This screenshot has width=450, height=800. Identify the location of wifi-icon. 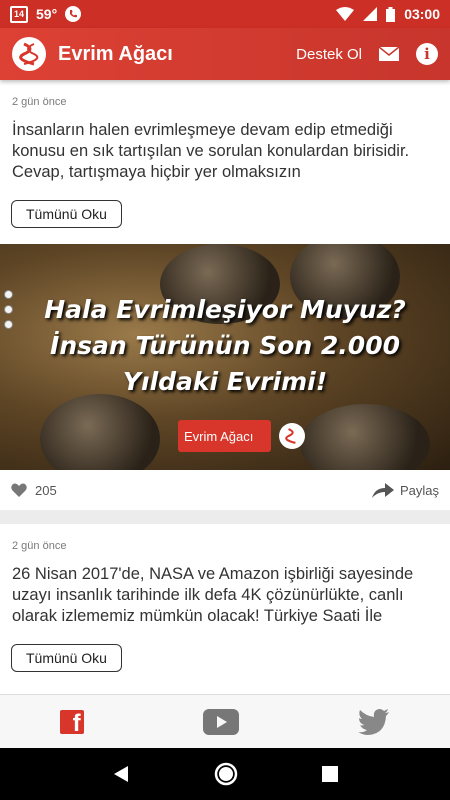
(345, 14).